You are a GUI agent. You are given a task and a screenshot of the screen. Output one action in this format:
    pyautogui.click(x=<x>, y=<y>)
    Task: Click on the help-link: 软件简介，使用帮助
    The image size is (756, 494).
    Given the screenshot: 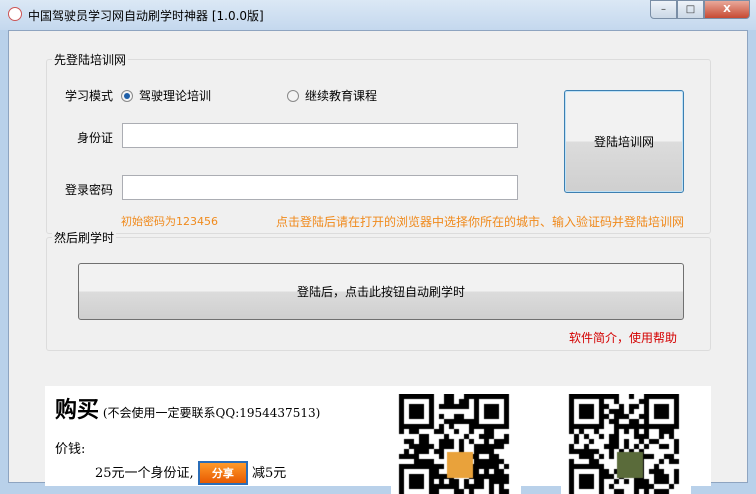 What is the action you would take?
    pyautogui.click(x=623, y=337)
    